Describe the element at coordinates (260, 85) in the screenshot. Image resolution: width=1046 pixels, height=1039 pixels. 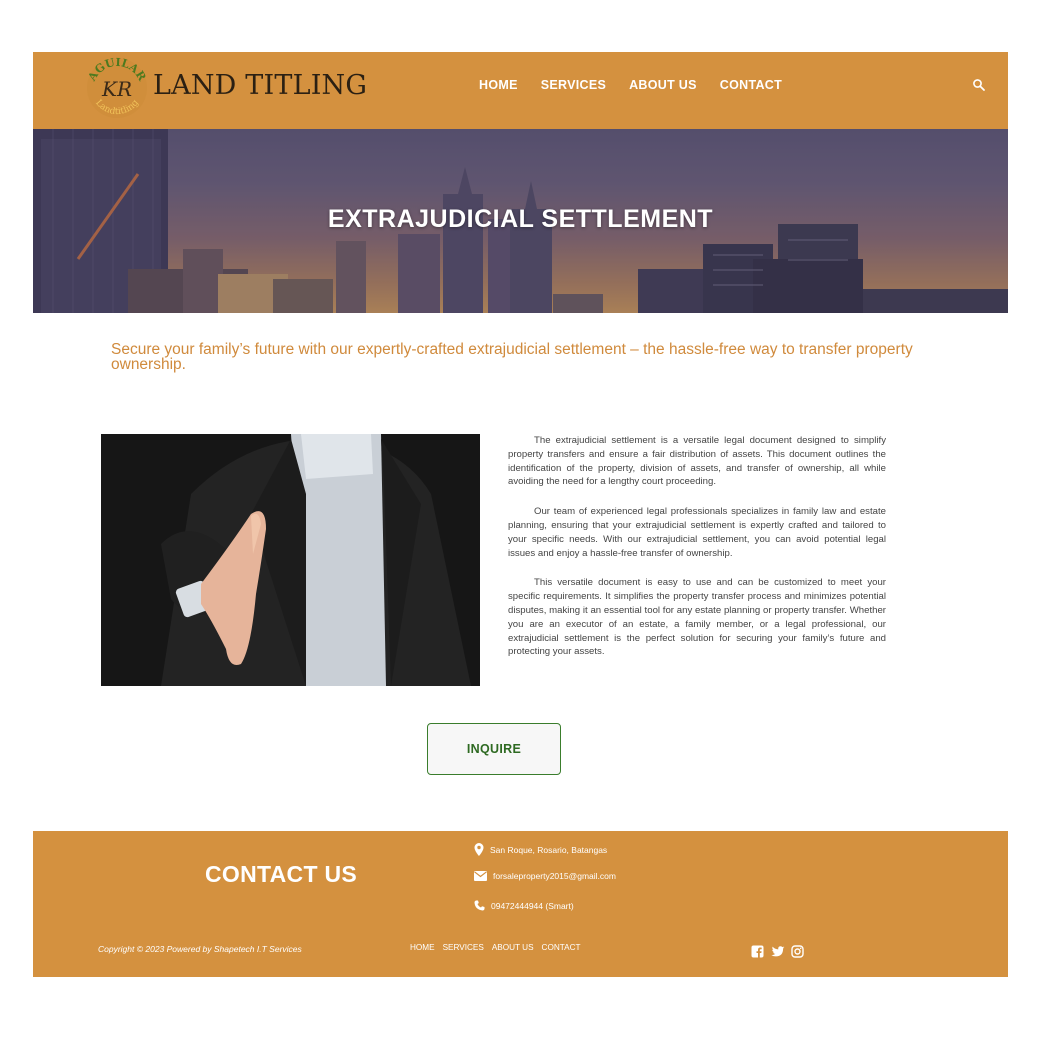
I see `logo-text: LAND TITLING` at that location.